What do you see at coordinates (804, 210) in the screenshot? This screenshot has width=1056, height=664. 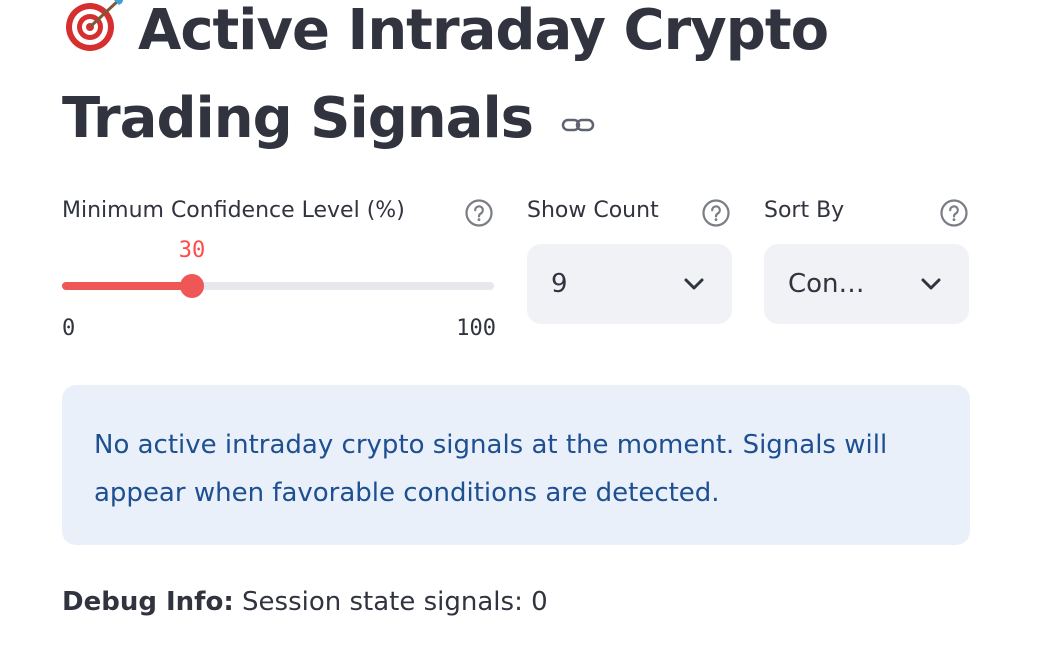 I see `sort-by-label: Sort By` at bounding box center [804, 210].